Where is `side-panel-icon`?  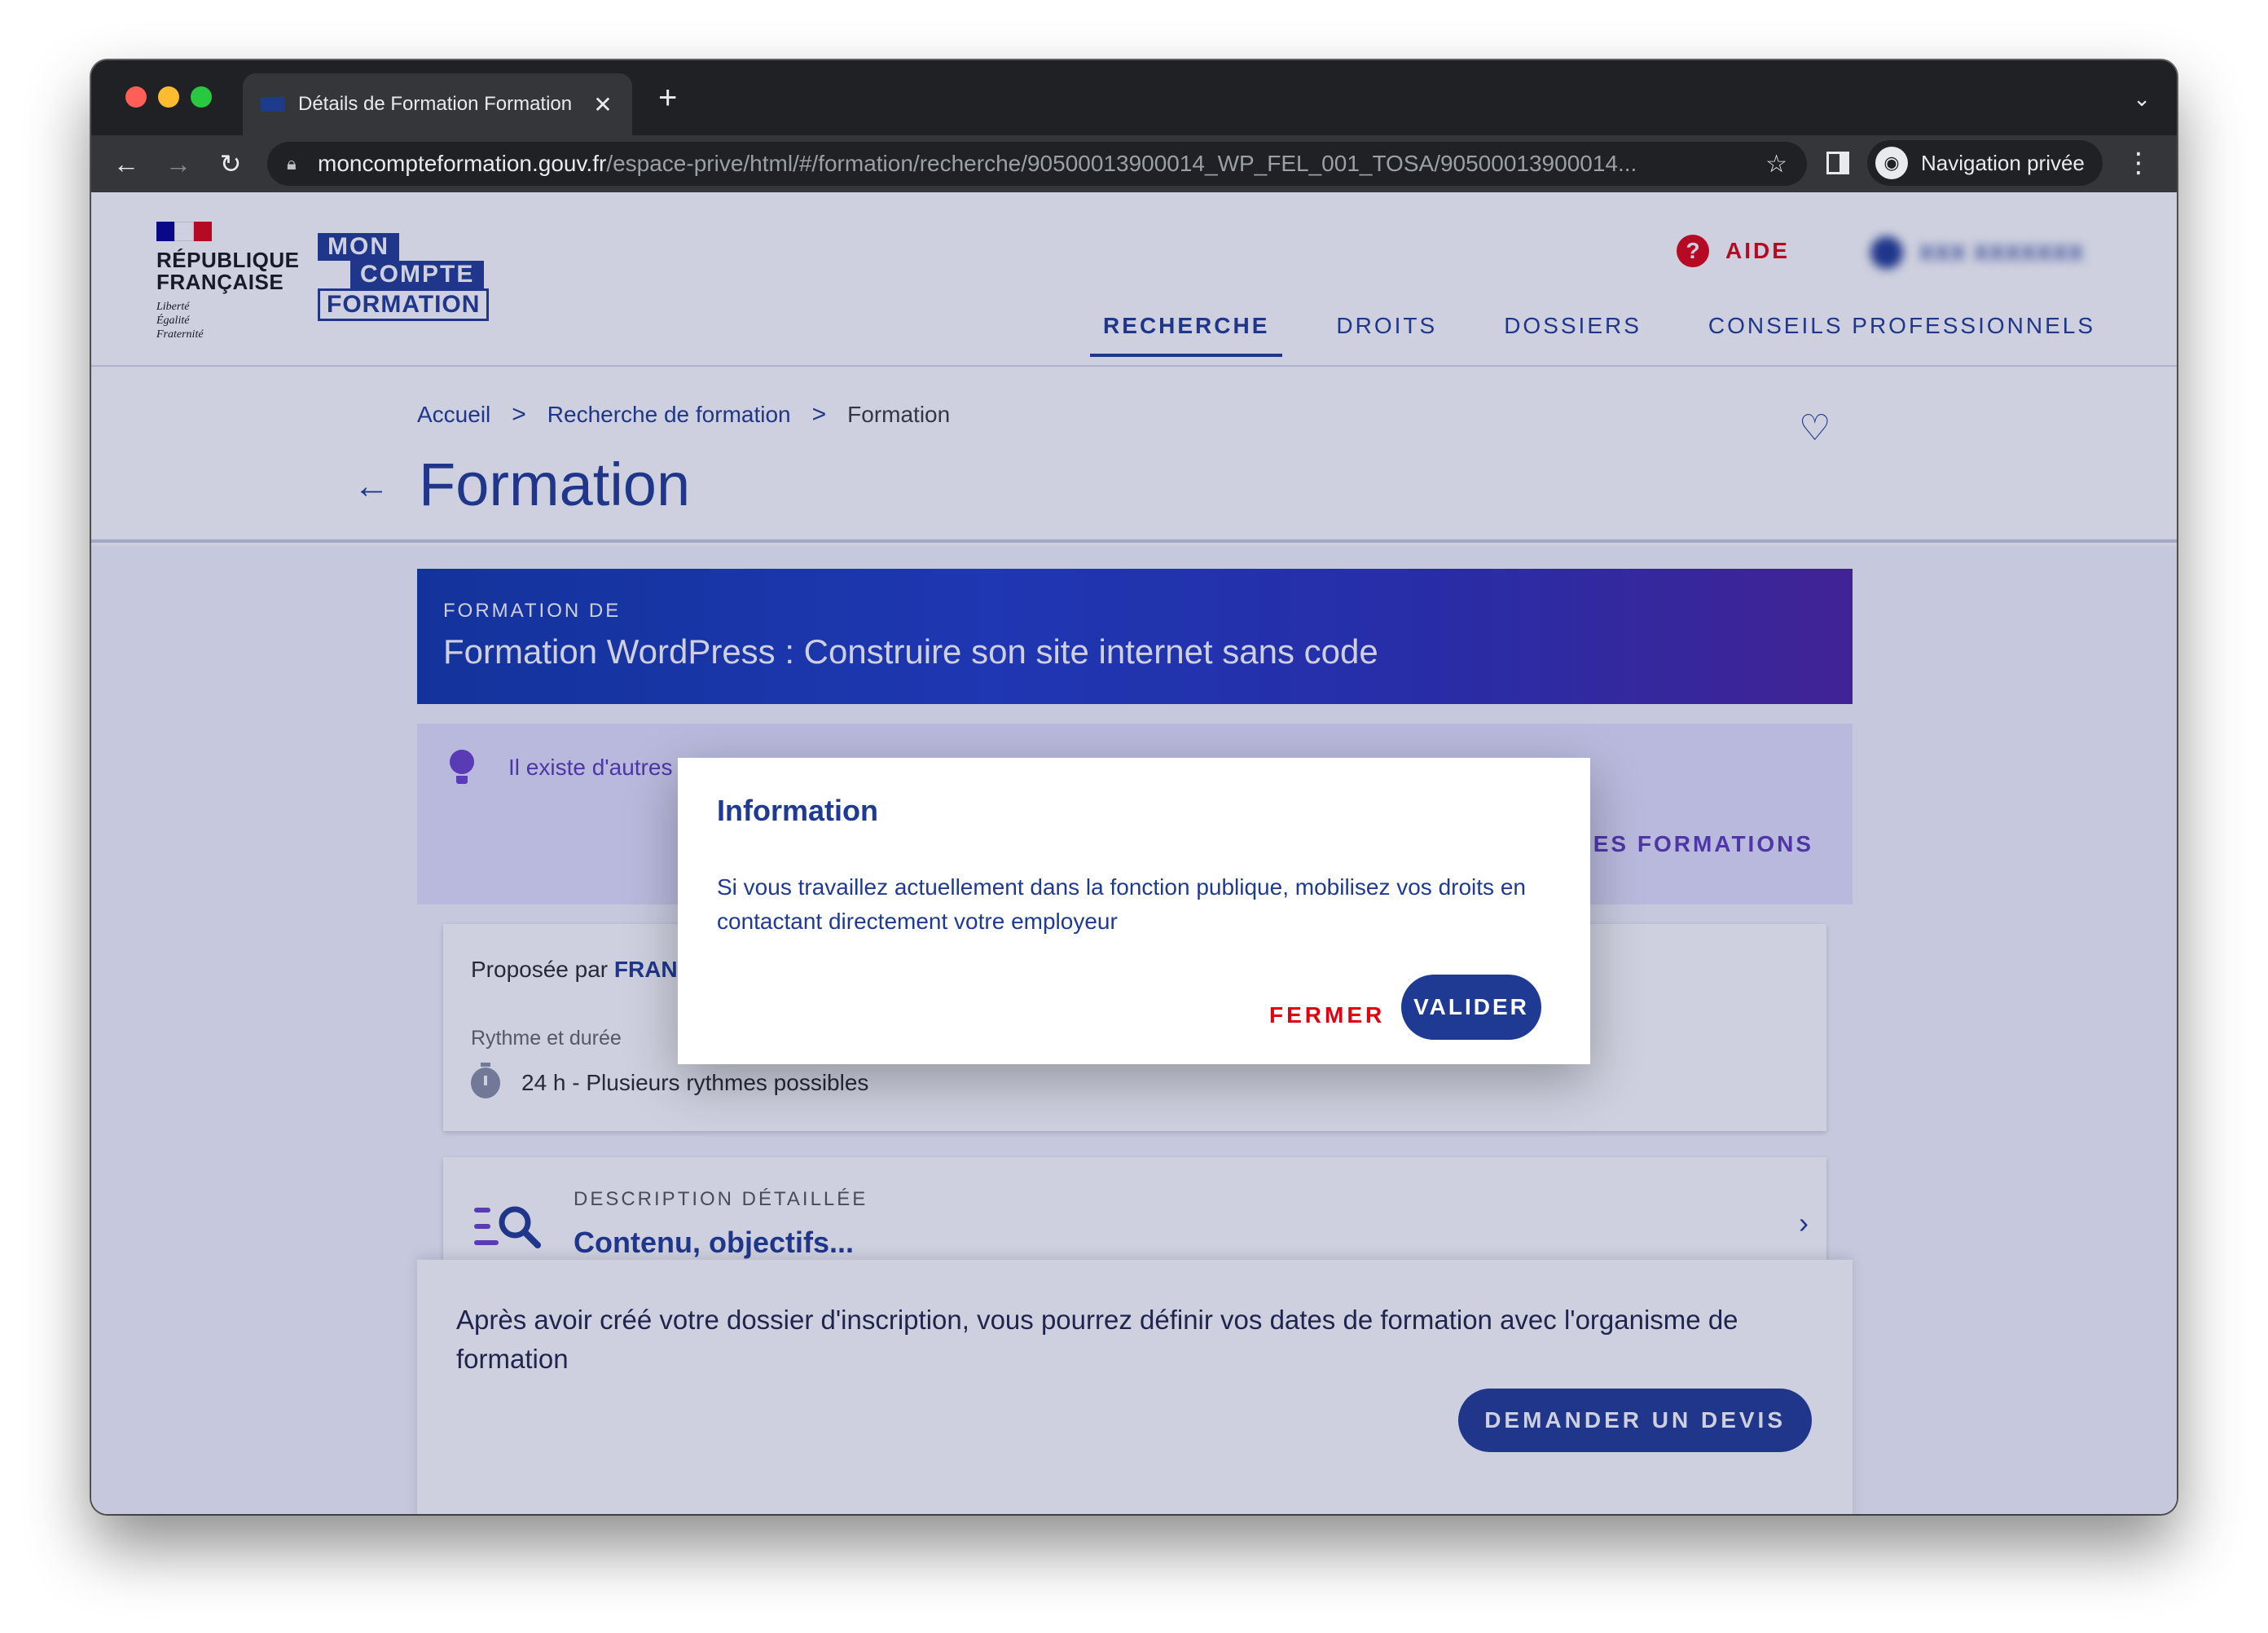 side-panel-icon is located at coordinates (1838, 163).